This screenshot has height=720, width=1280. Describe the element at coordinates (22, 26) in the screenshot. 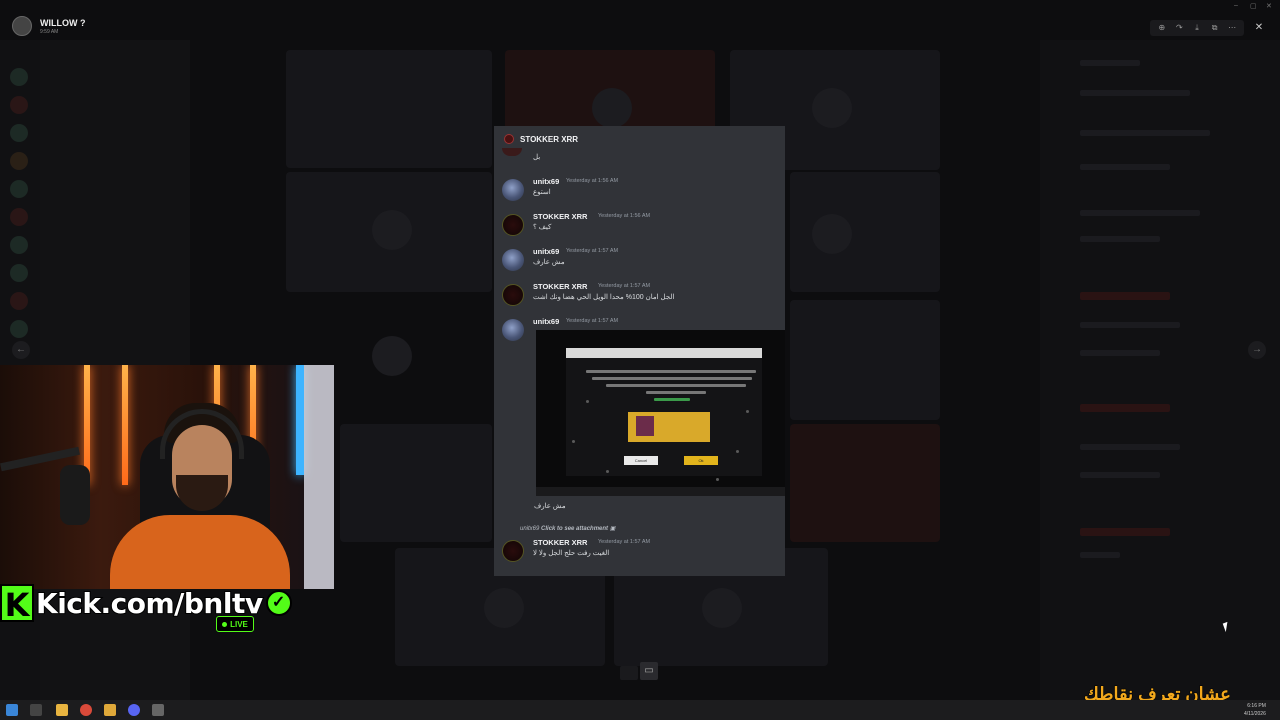

I see `user-avatar` at that location.